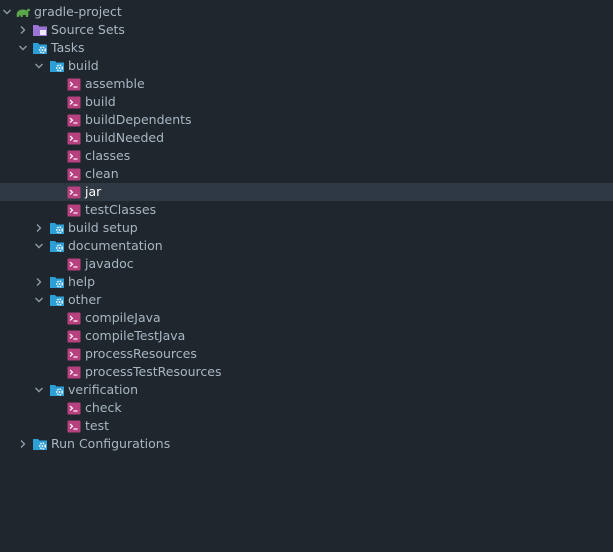  What do you see at coordinates (306, 282) in the screenshot?
I see `tree-item-group-help: help` at bounding box center [306, 282].